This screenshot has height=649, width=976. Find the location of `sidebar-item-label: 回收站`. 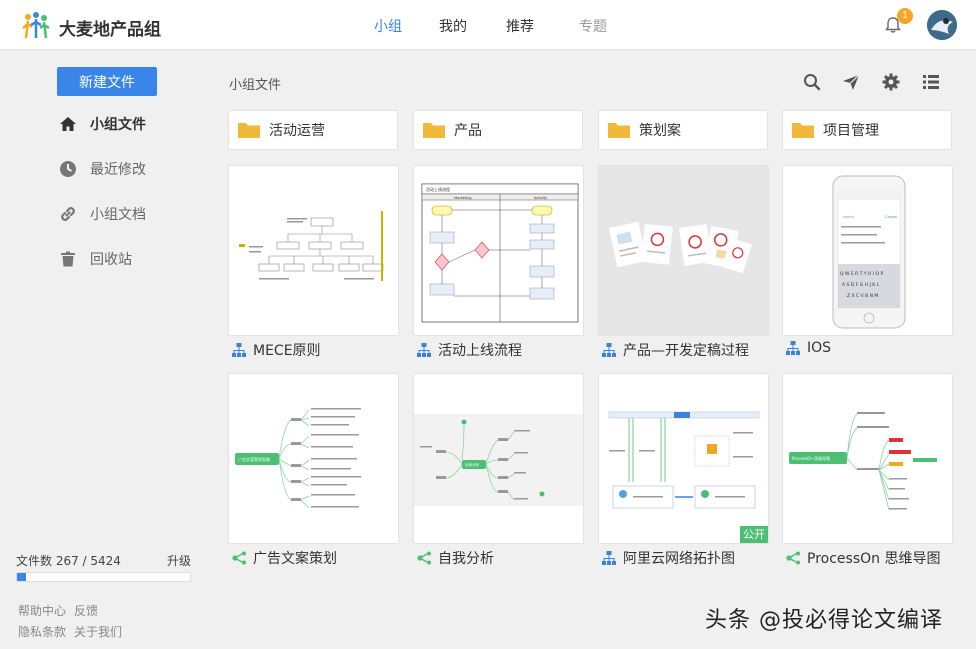

sidebar-item-label: 回收站 is located at coordinates (111, 260).